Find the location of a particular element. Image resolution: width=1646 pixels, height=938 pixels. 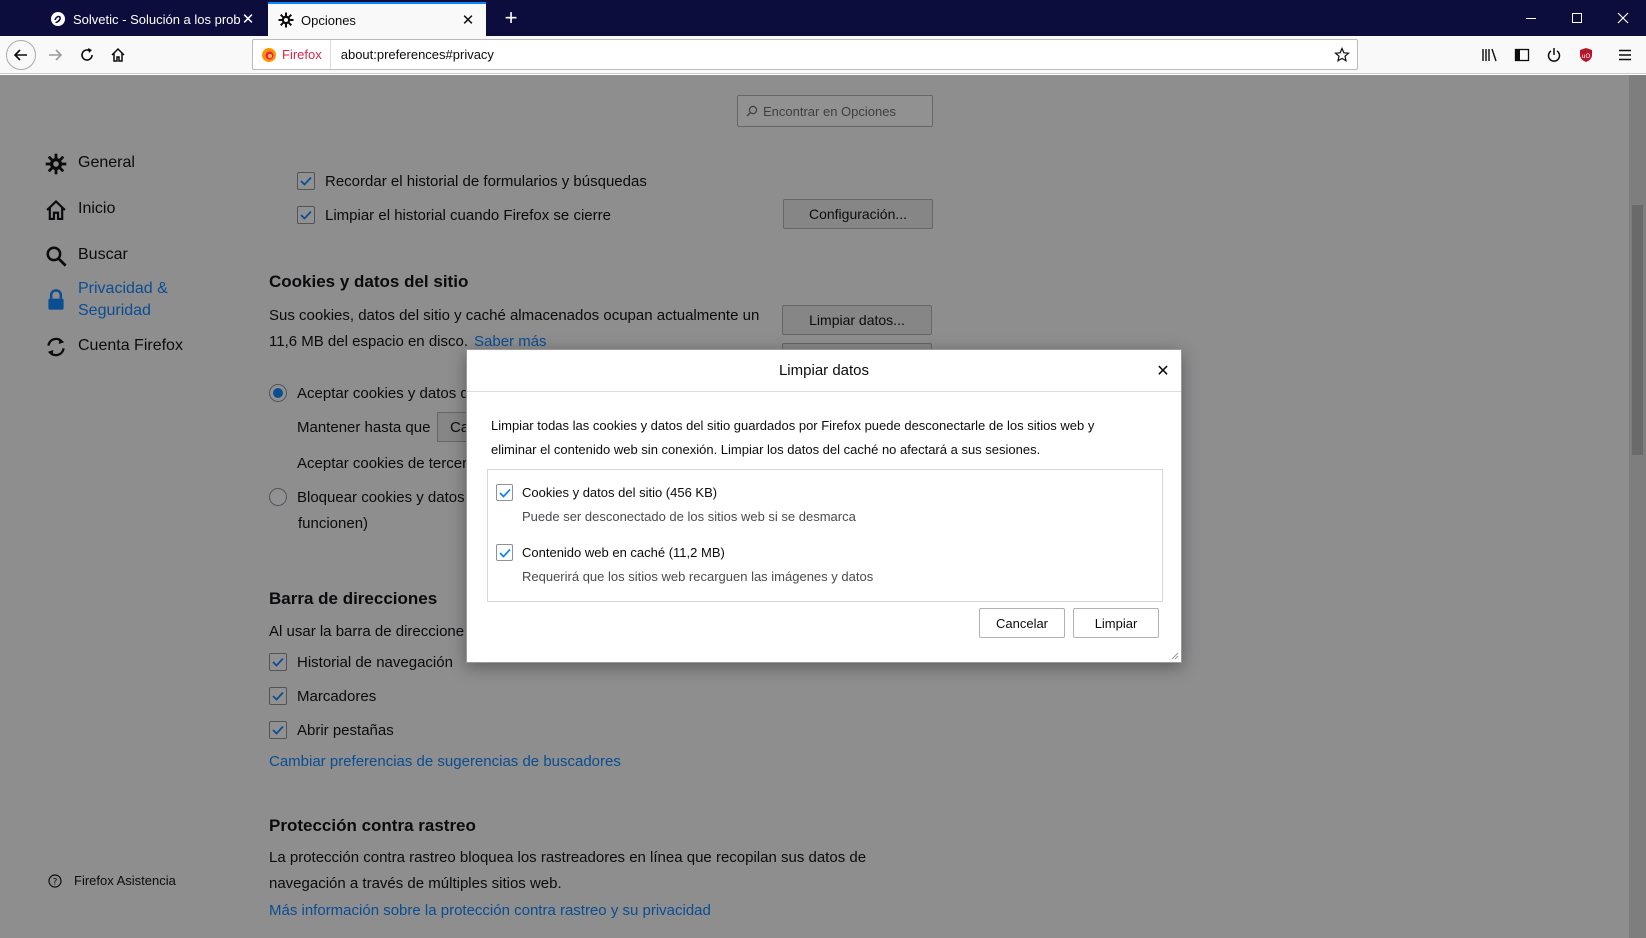

navigation-toolbar: Firefox about:preferences#privacy uO is located at coordinates (823, 55).